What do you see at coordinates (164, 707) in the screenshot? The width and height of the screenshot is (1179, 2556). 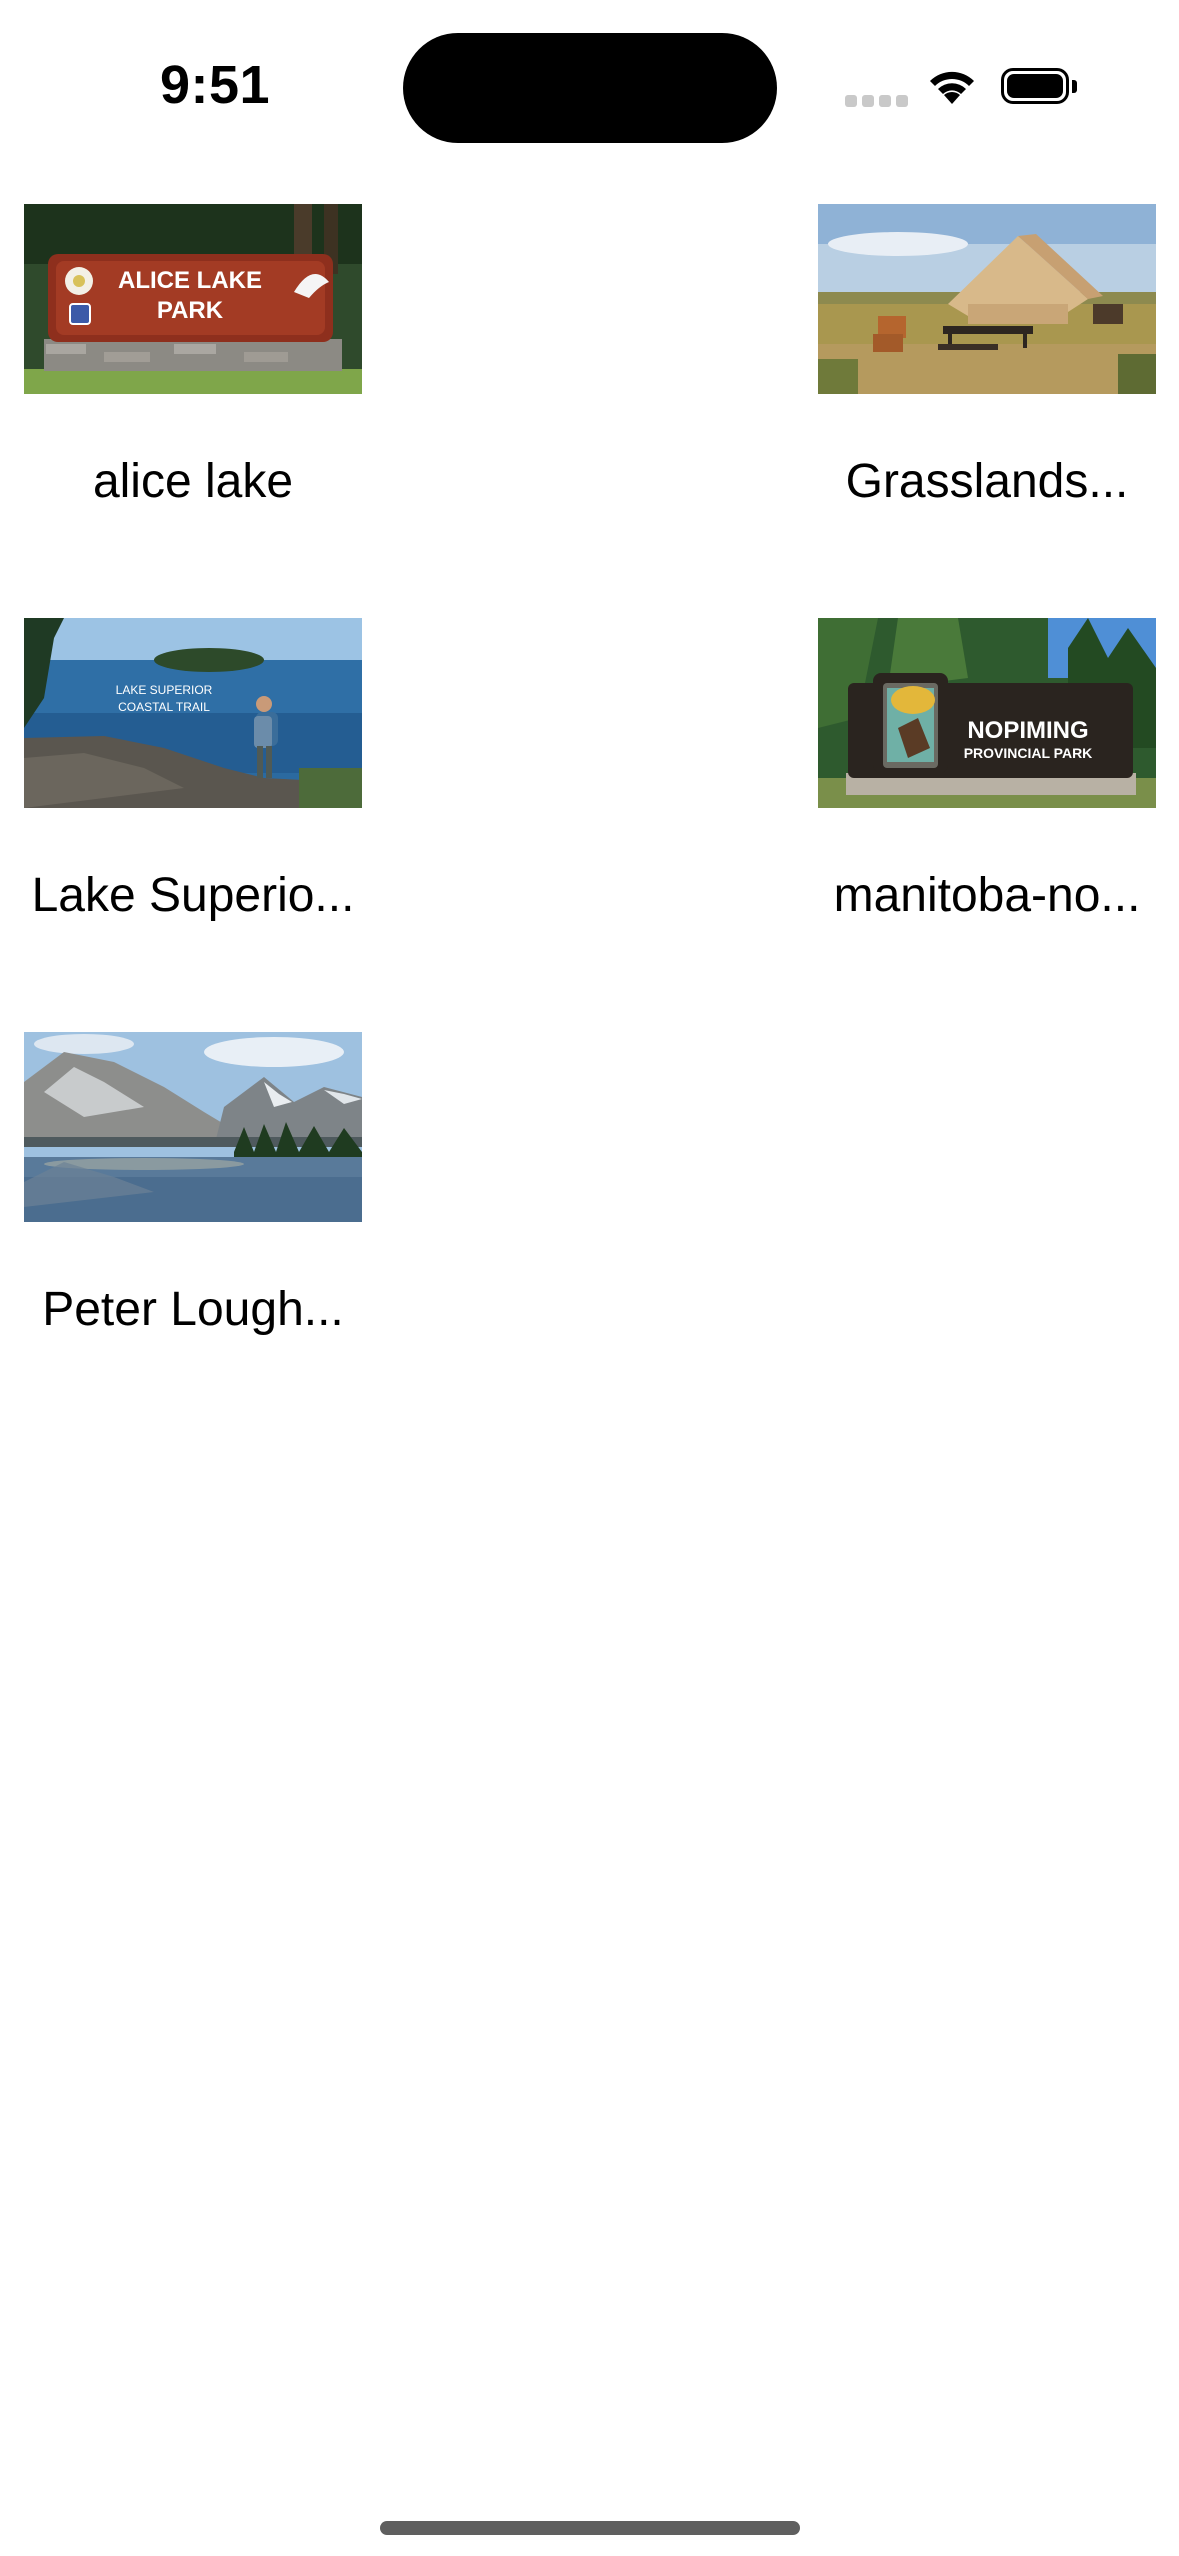 I see `svg-text: COASTAL TRAIL` at bounding box center [164, 707].